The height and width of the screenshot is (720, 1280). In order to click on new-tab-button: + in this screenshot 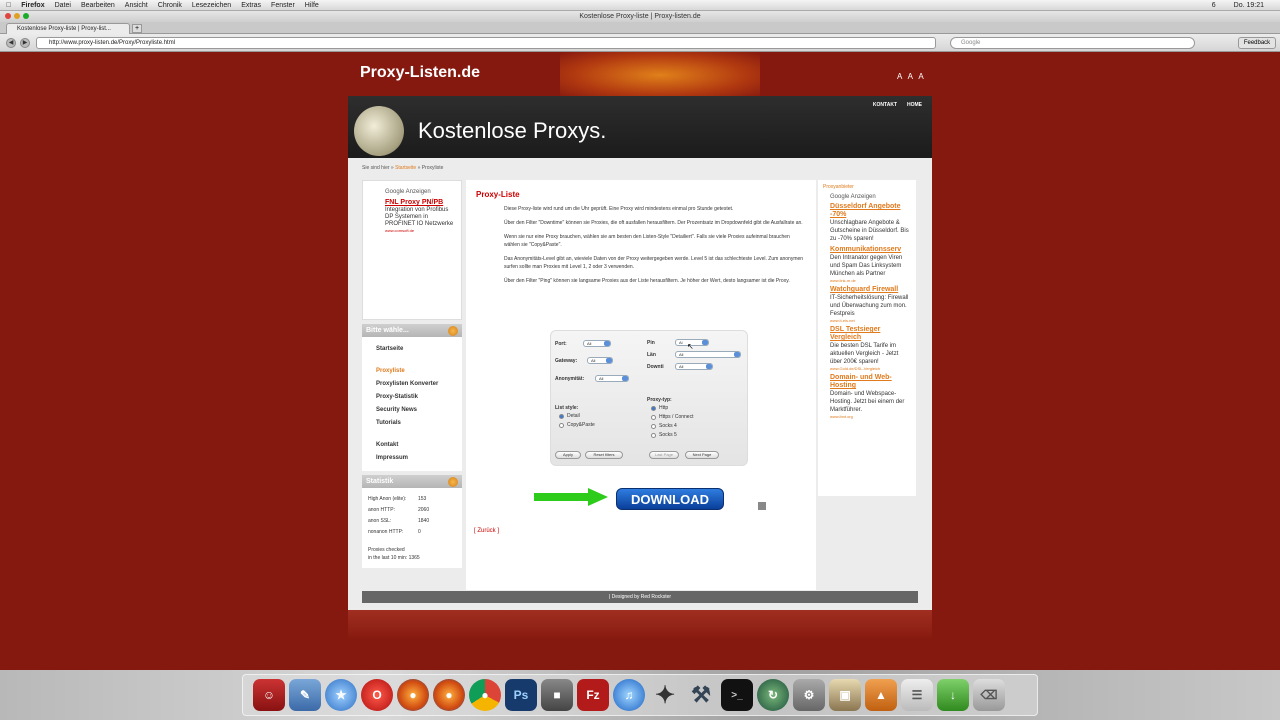, I will do `click(137, 28)`.